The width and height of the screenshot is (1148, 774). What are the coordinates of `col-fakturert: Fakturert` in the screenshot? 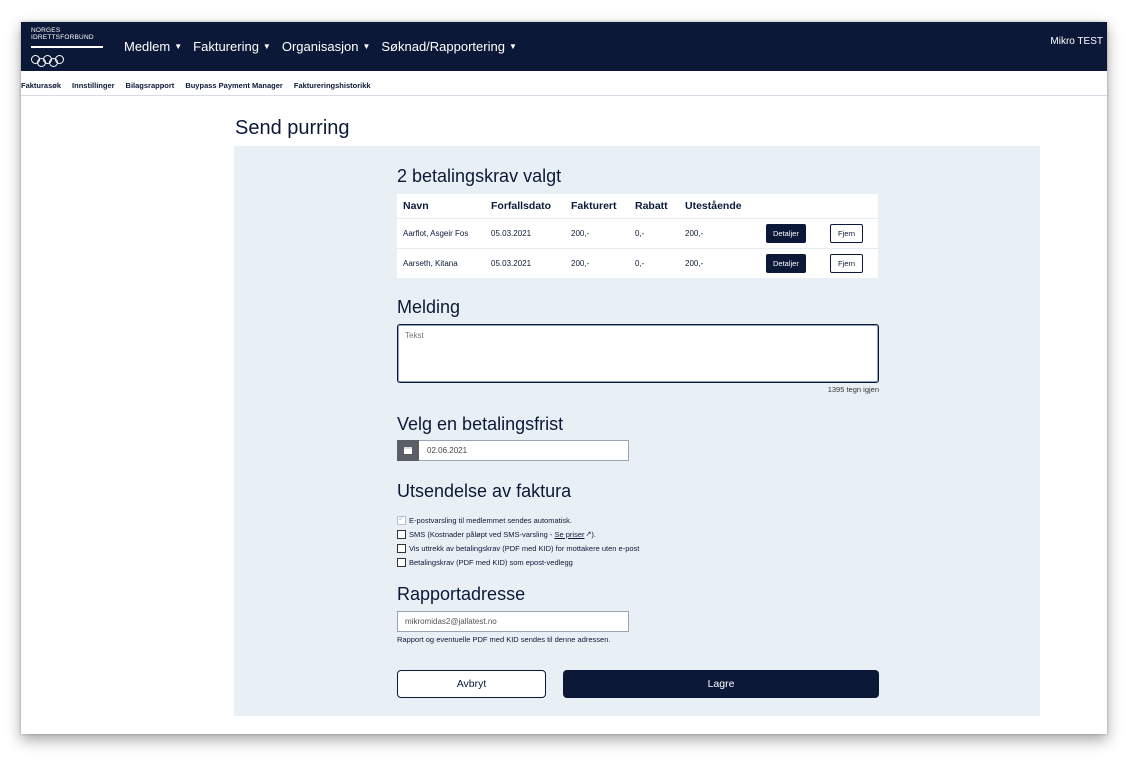 It's located at (594, 206).